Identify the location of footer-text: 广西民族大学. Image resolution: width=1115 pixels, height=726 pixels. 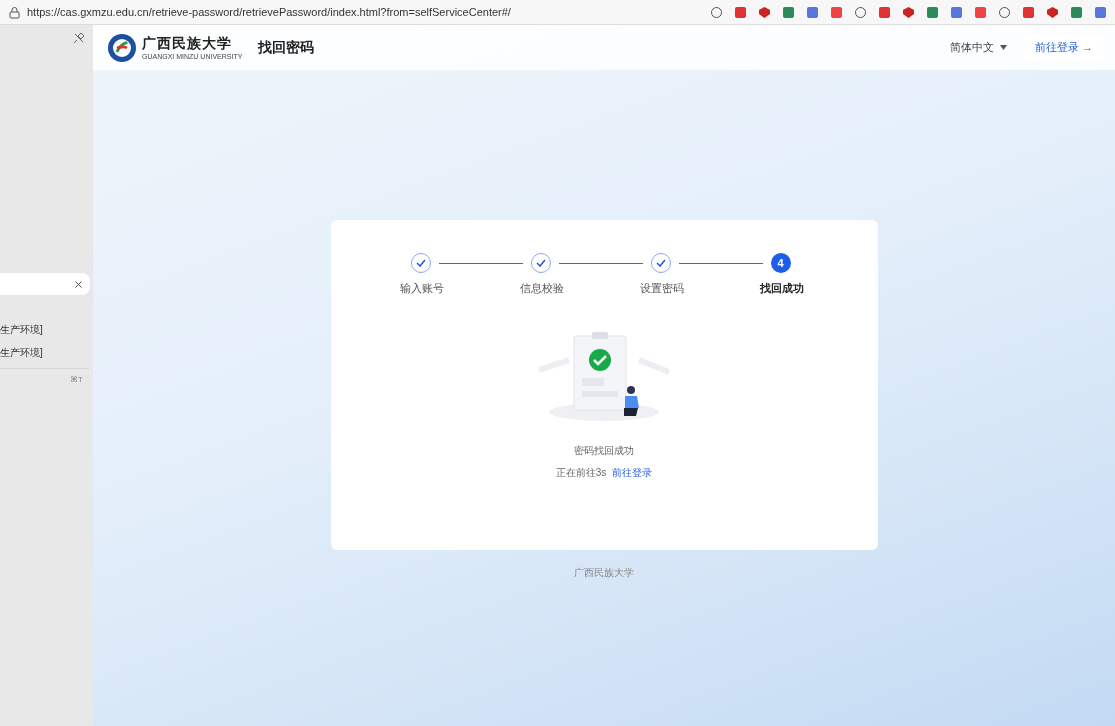
(604, 573).